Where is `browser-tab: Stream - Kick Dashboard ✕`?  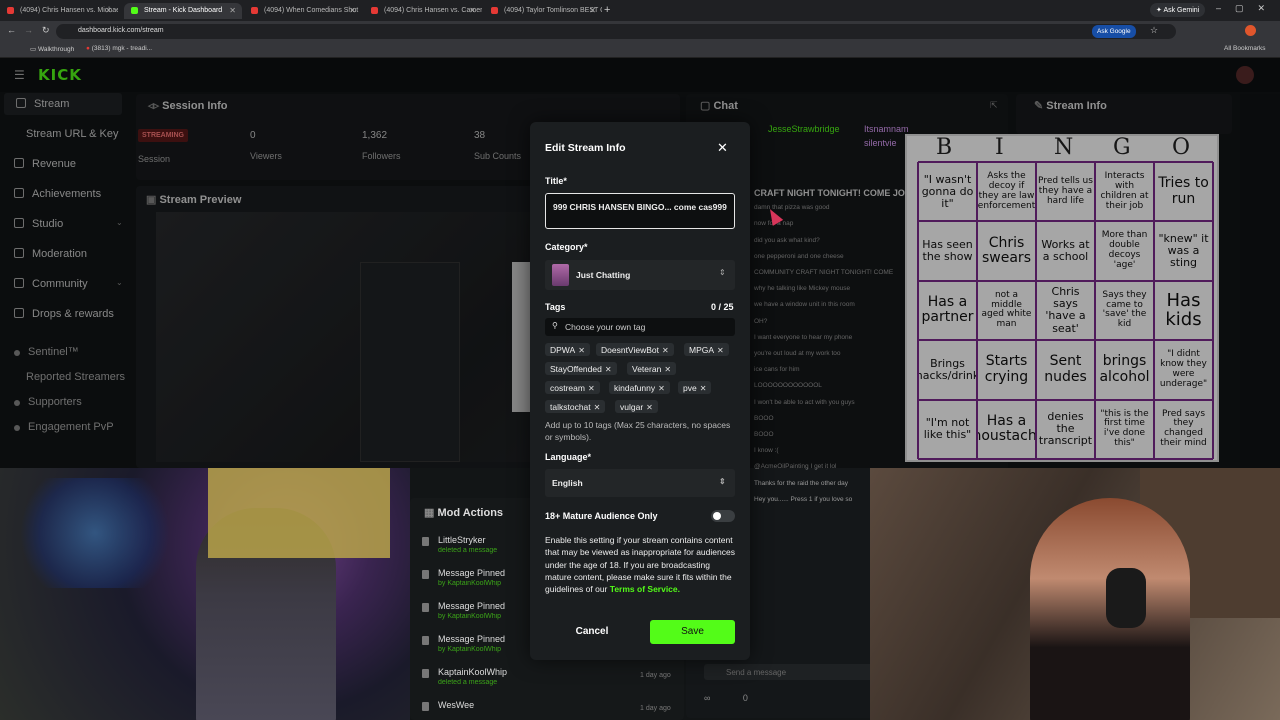
browser-tab: Stream - Kick Dashboard ✕ is located at coordinates (183, 11).